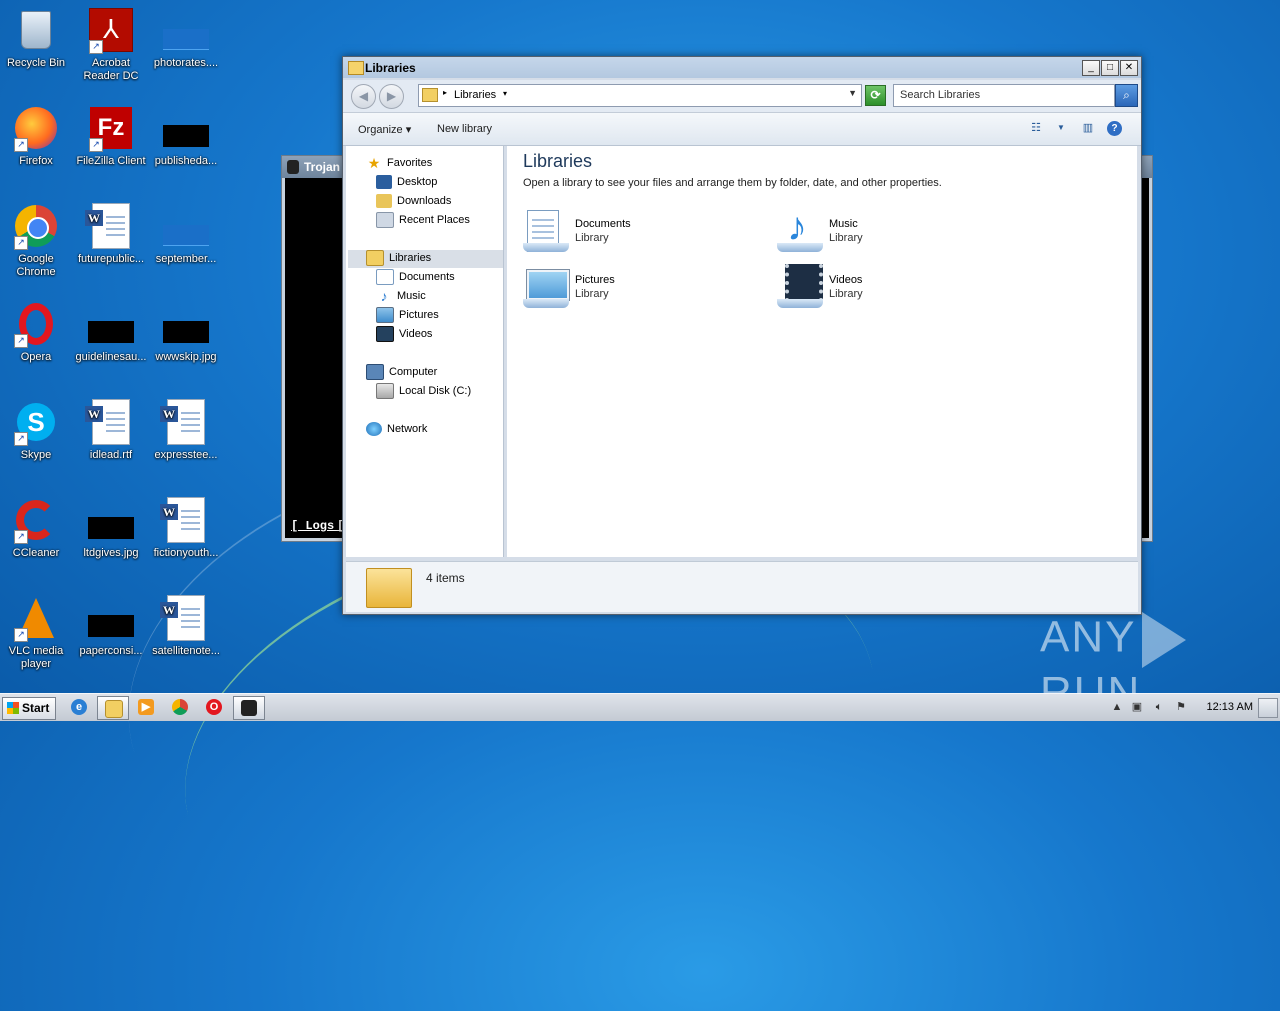 This screenshot has width=1280, height=1011. What do you see at coordinates (445, 92) in the screenshot?
I see `breadcrumb-arrow-icon: ▸` at bounding box center [445, 92].